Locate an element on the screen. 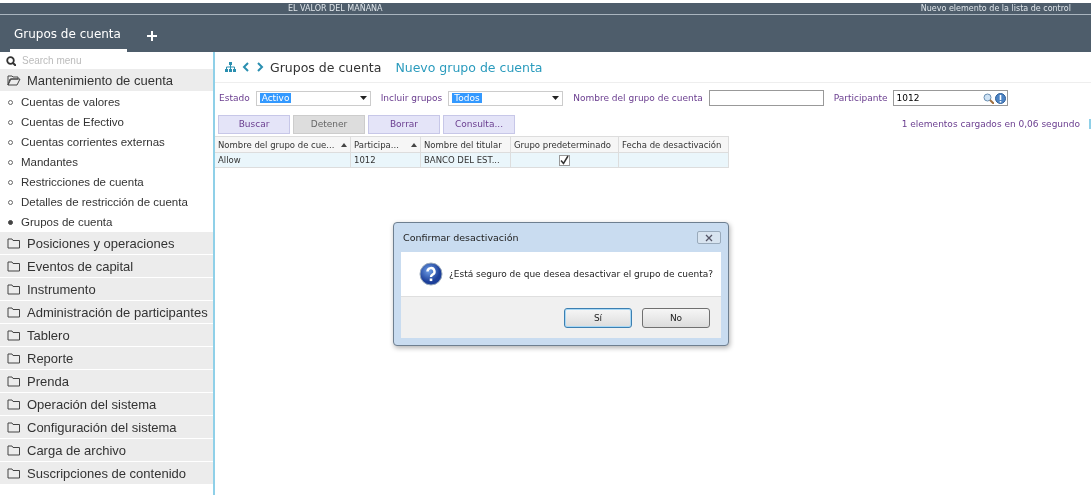 Image resolution: width=1091 pixels, height=495 pixels. tab: Grupos de cuenta is located at coordinates (68, 39).